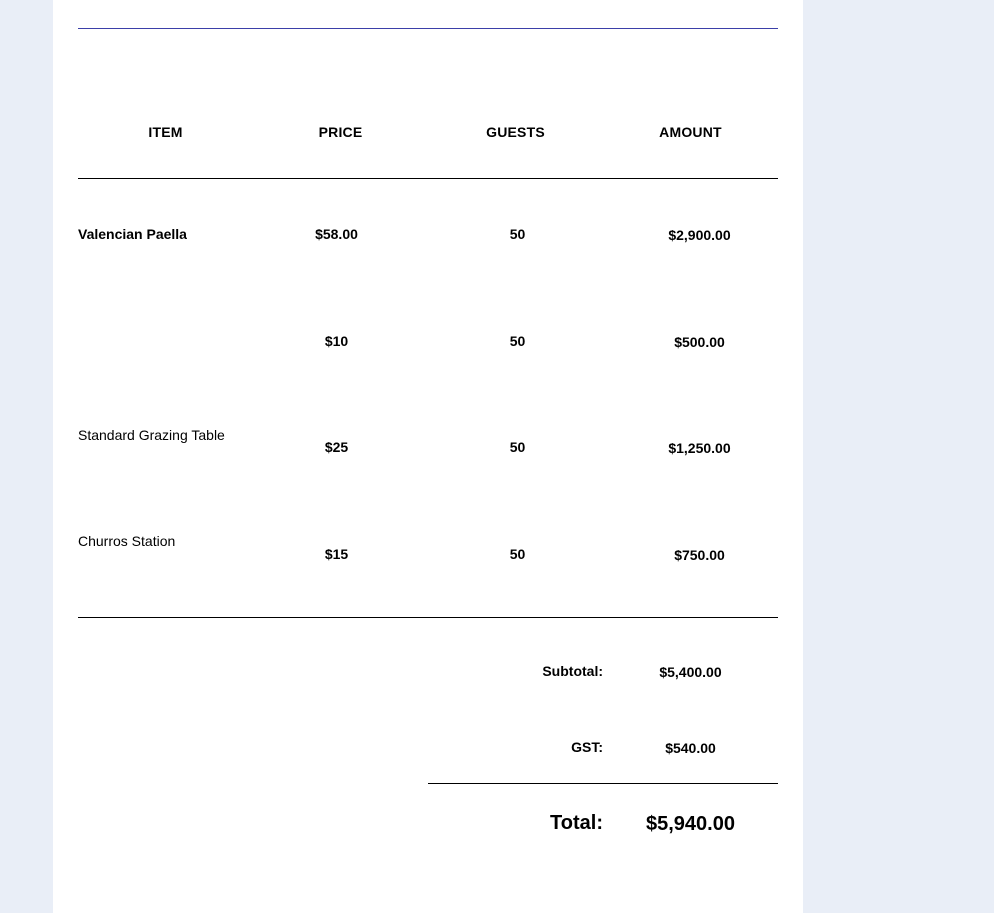  What do you see at coordinates (151, 435) in the screenshot?
I see `row-item: Standard Grazing Table` at bounding box center [151, 435].